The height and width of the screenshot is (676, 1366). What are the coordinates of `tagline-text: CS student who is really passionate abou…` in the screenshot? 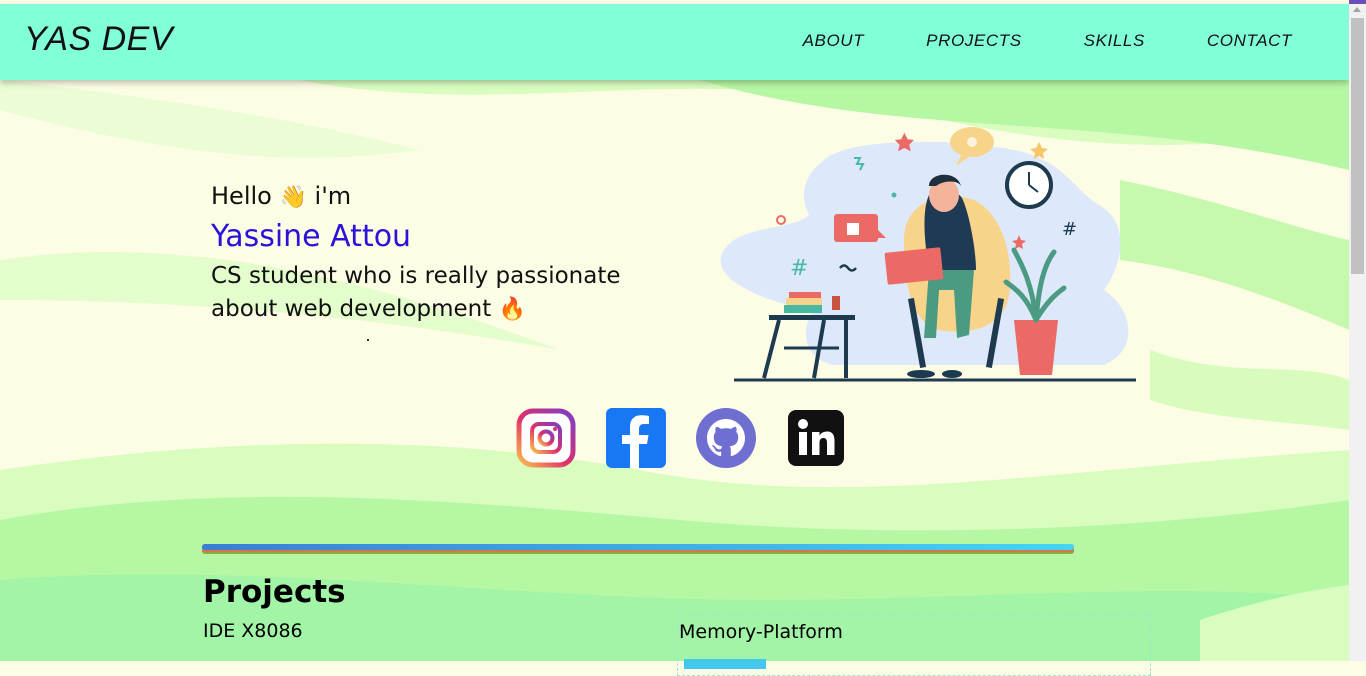 It's located at (416, 292).